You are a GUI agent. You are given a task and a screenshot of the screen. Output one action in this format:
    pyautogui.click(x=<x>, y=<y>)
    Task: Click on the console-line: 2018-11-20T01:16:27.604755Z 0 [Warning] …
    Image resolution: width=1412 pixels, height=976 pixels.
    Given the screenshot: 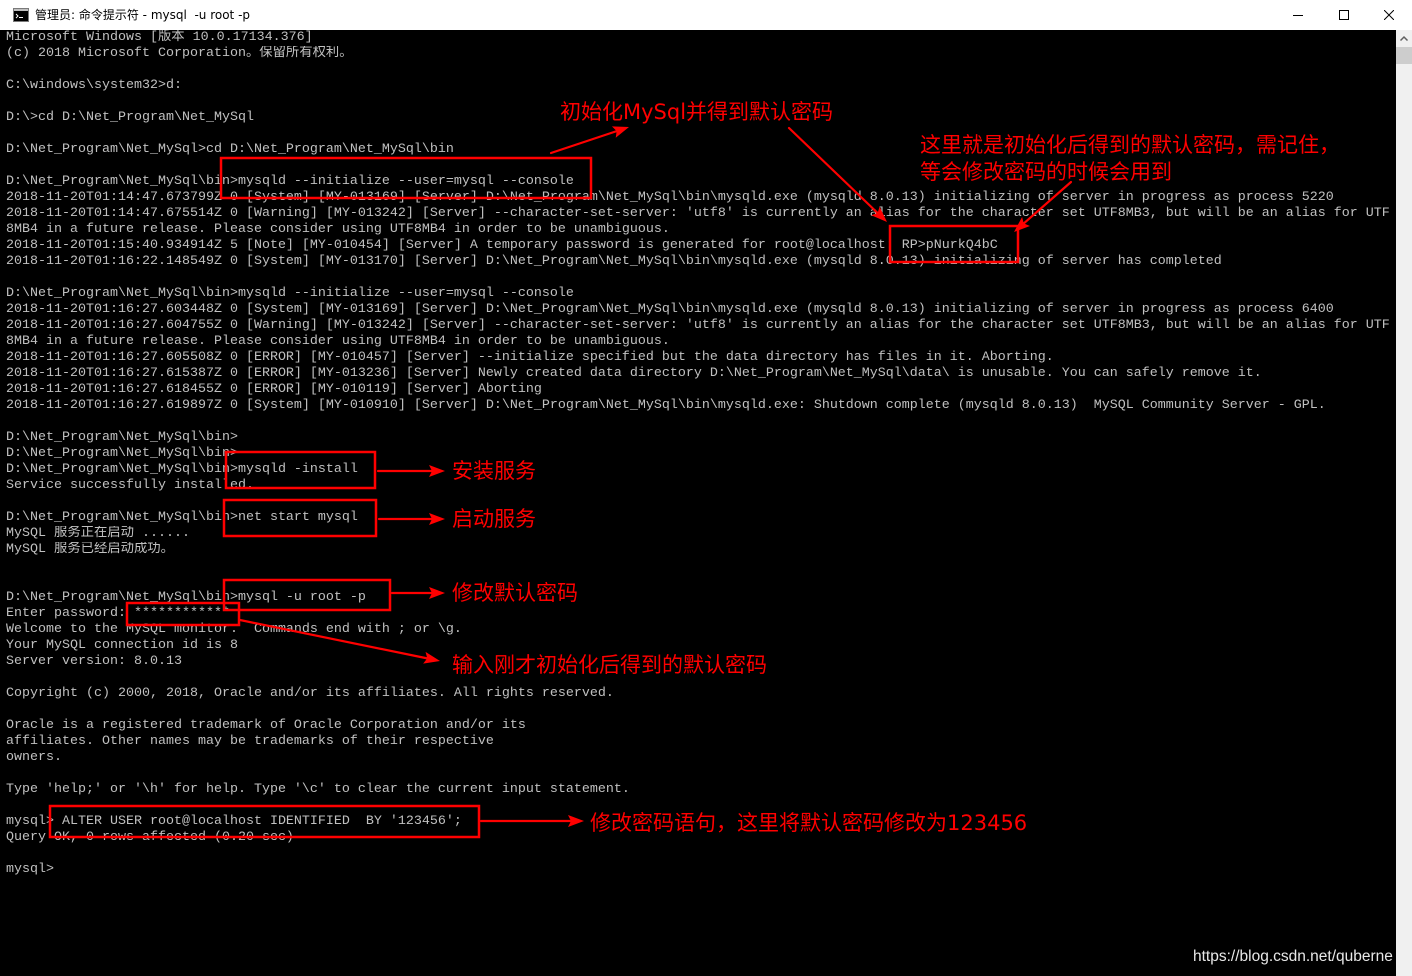 What is the action you would take?
    pyautogui.click(x=698, y=325)
    